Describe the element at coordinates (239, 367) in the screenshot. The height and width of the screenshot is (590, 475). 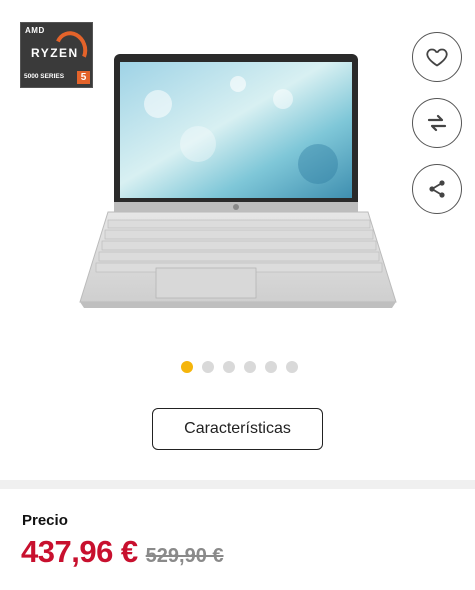
I see `gallery-pagination` at that location.